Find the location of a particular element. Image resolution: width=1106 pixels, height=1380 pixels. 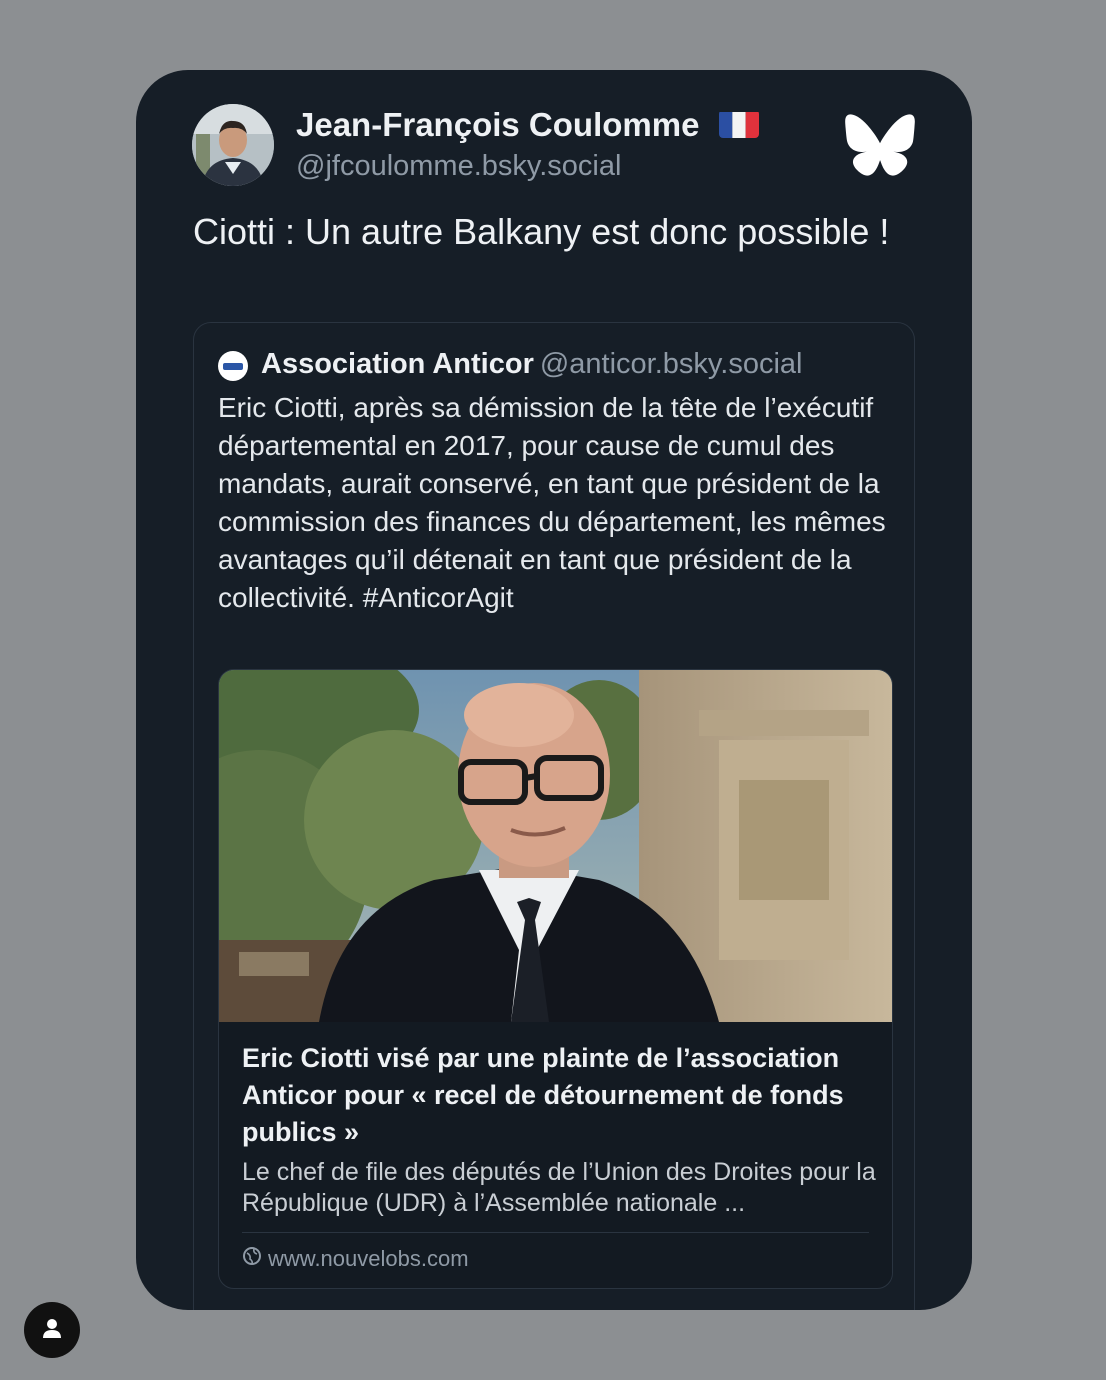

link-domain: www.nouvelobs.com is located at coordinates (355, 1259).